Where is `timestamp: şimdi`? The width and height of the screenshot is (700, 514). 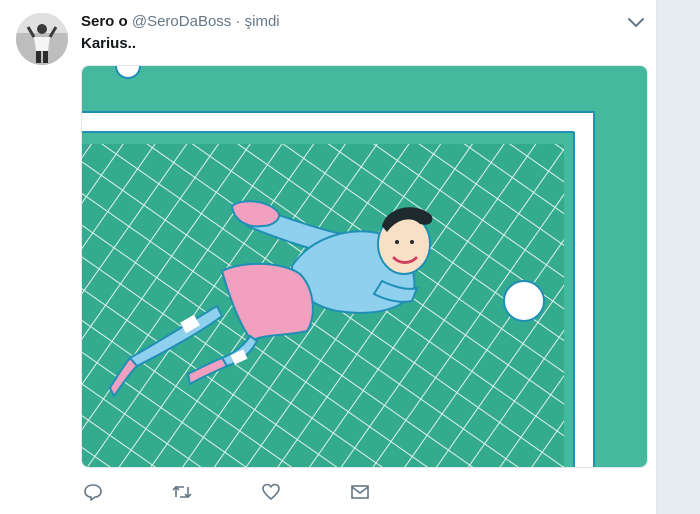
timestamp: şimdi is located at coordinates (262, 21).